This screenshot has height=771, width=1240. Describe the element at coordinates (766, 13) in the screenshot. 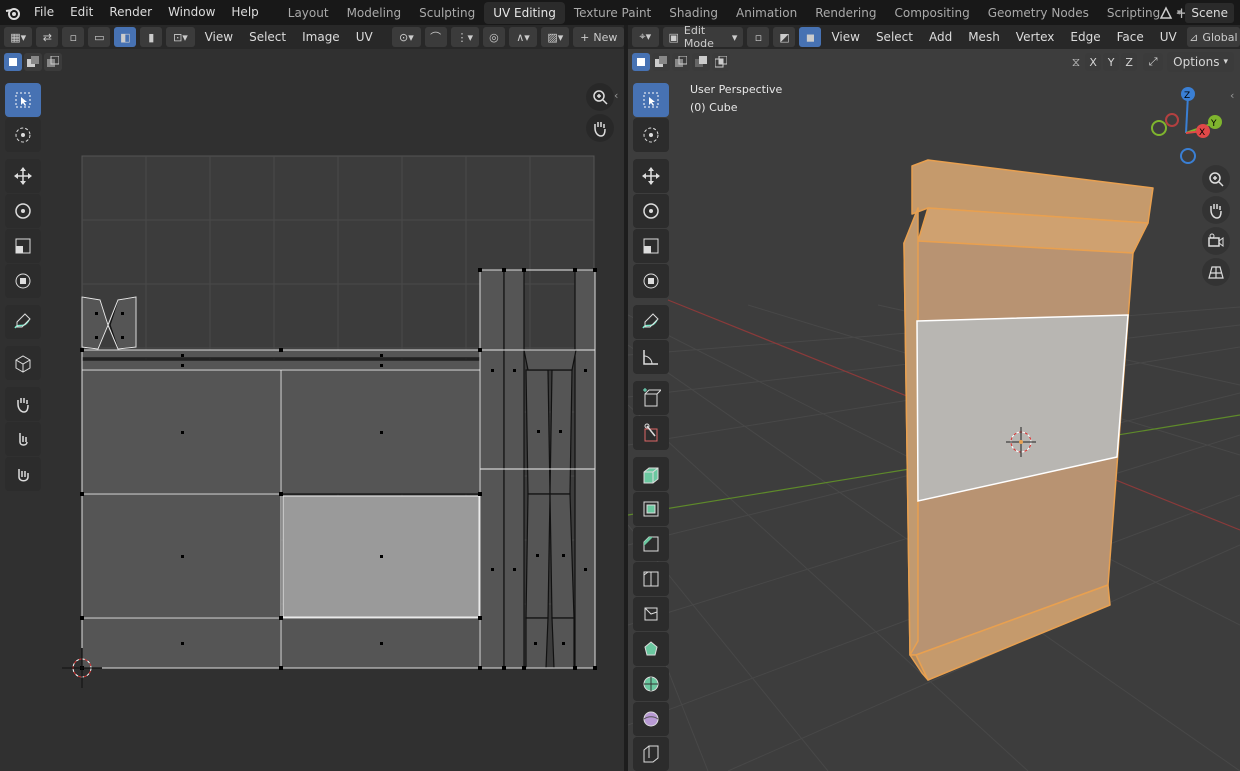

I see `tab-animation: Animation` at that location.